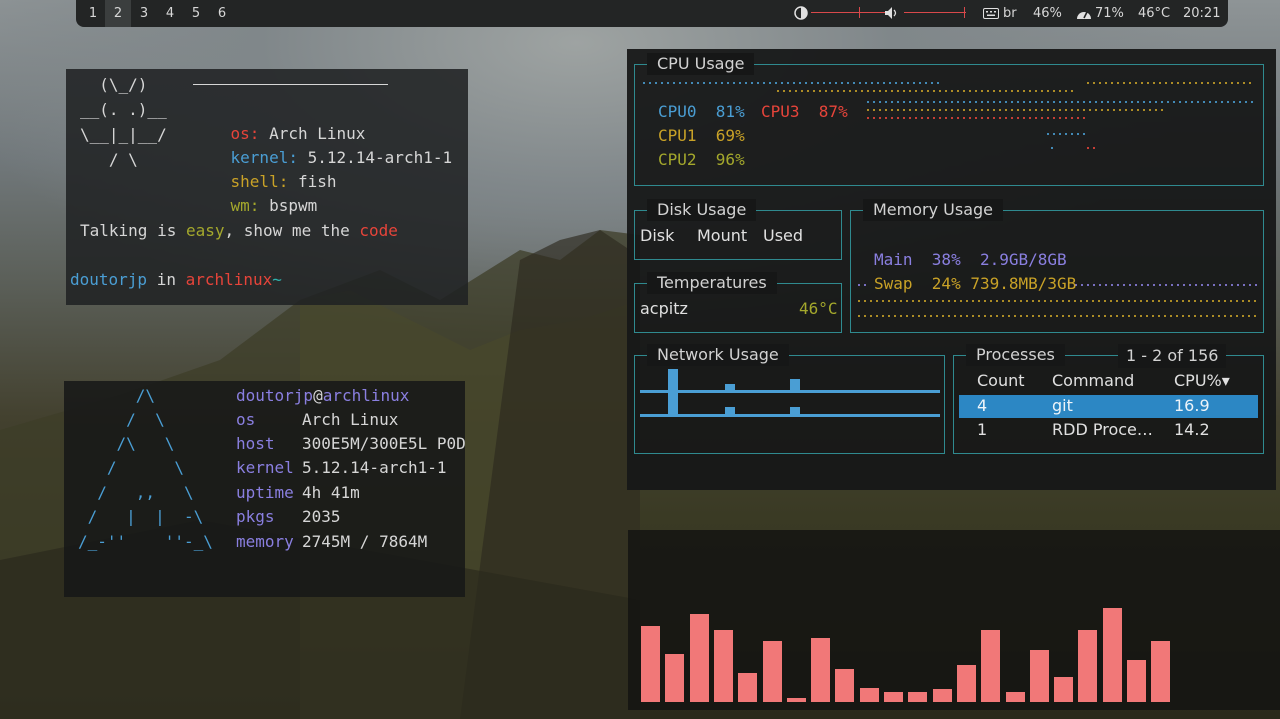  I want to click on proc-cpu: 16.9, so click(1192, 405).